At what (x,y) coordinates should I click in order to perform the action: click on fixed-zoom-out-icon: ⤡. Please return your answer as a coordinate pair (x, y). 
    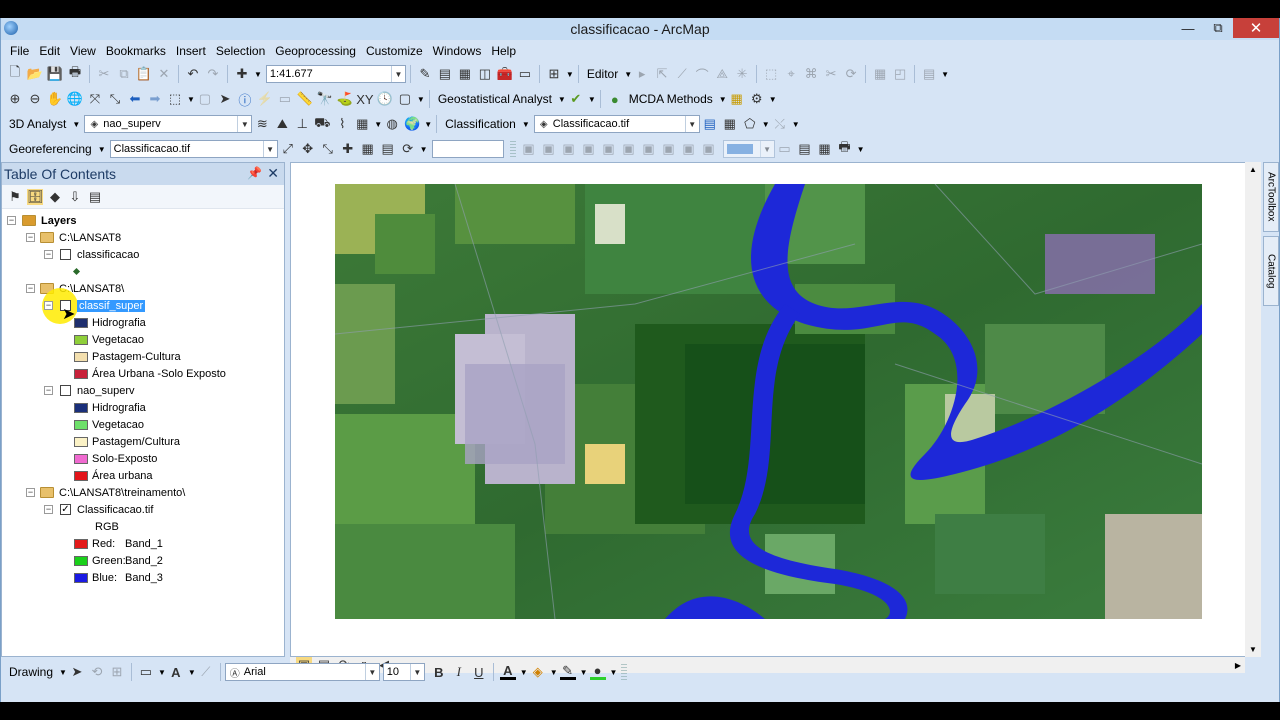
    Looking at the image, I should click on (115, 99).